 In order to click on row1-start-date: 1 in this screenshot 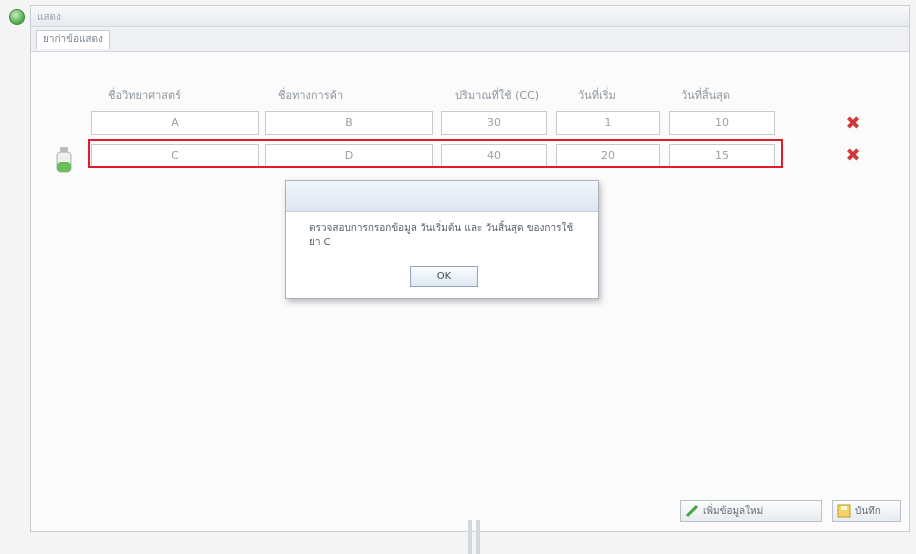, I will do `click(608, 123)`.